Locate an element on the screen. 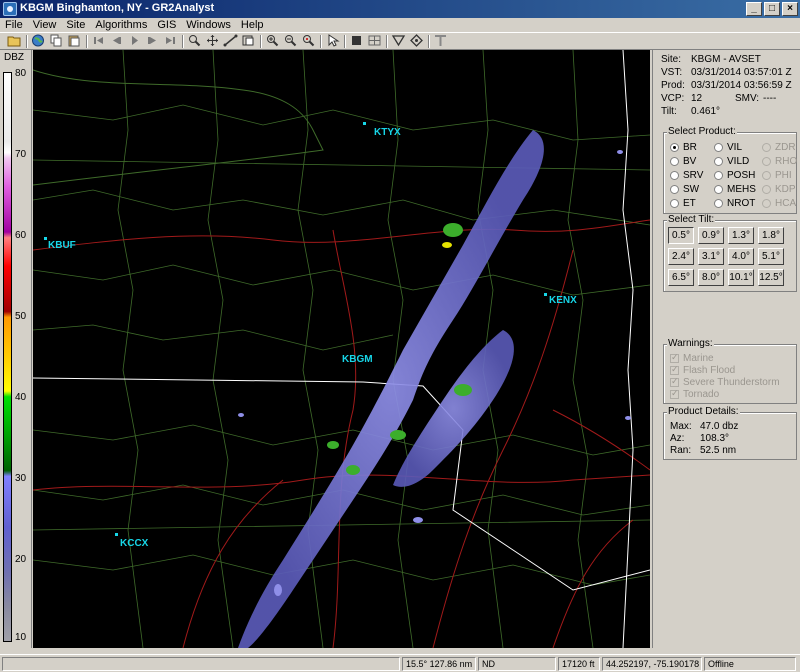 Image resolution: width=800 pixels, height=672 pixels. status-value: ND is located at coordinates (517, 664).